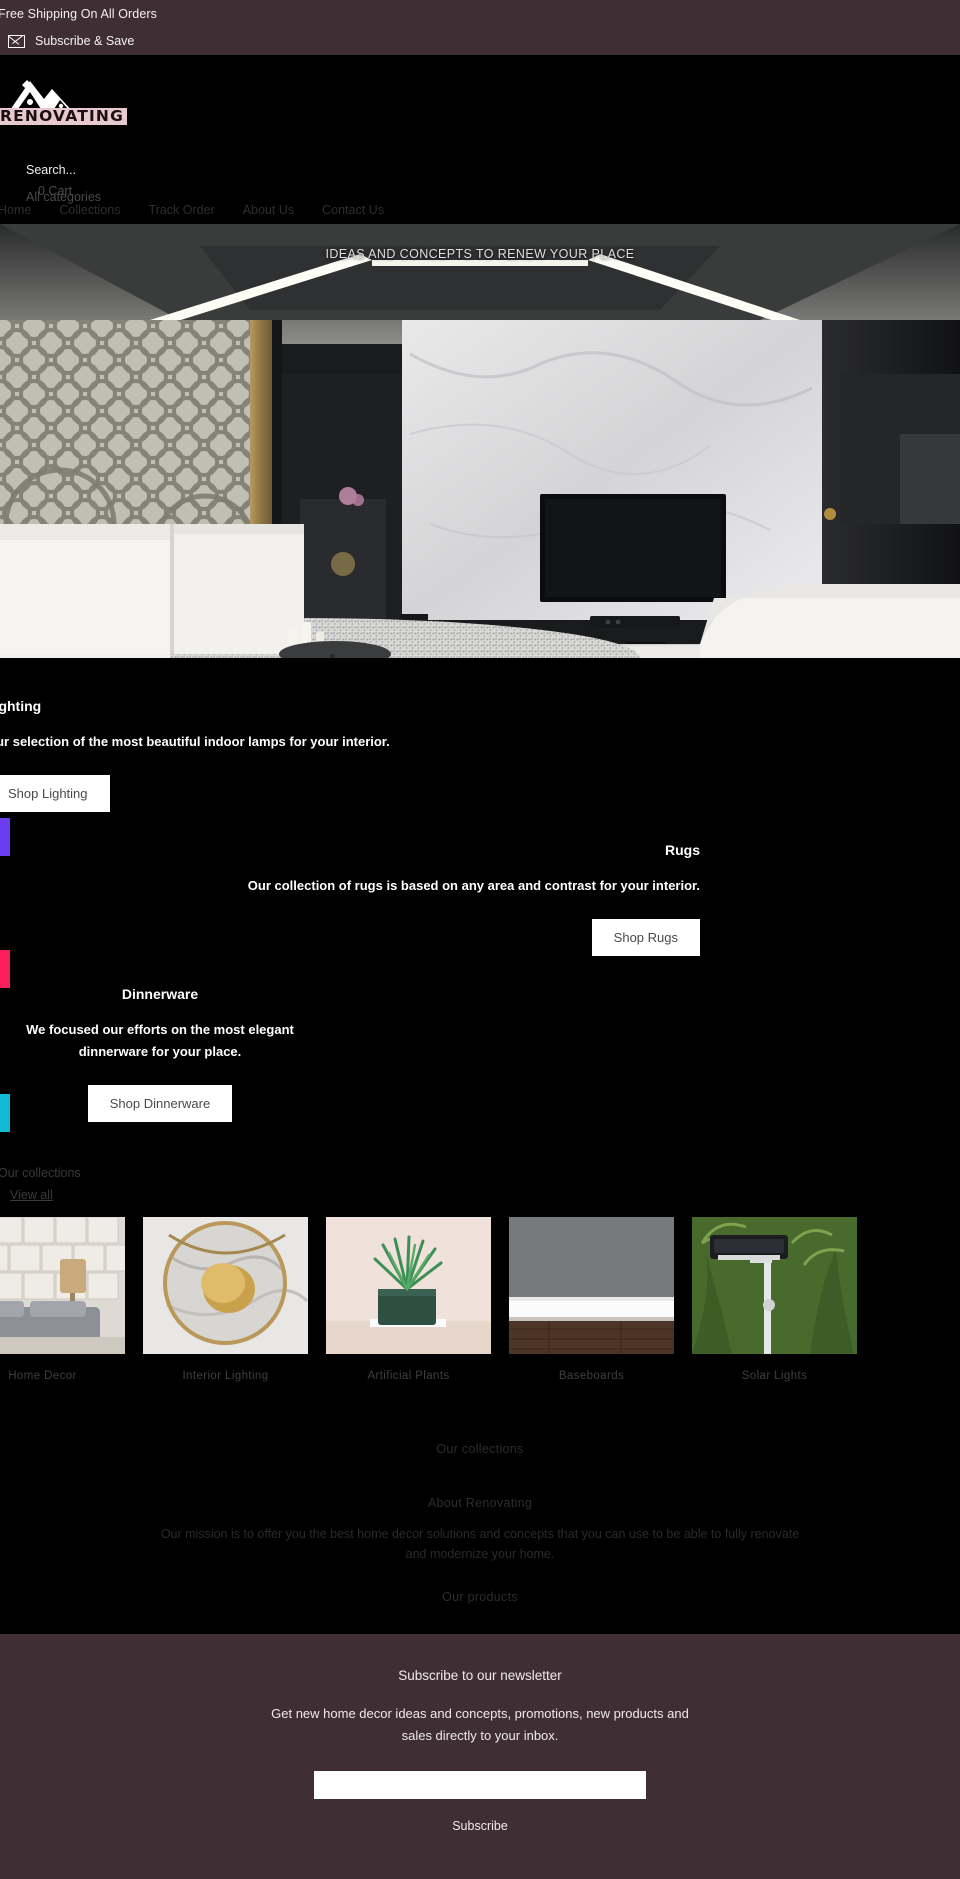 This screenshot has width=960, height=1879. What do you see at coordinates (682, 850) in the screenshot?
I see `feature-rugs-title: Rugs` at bounding box center [682, 850].